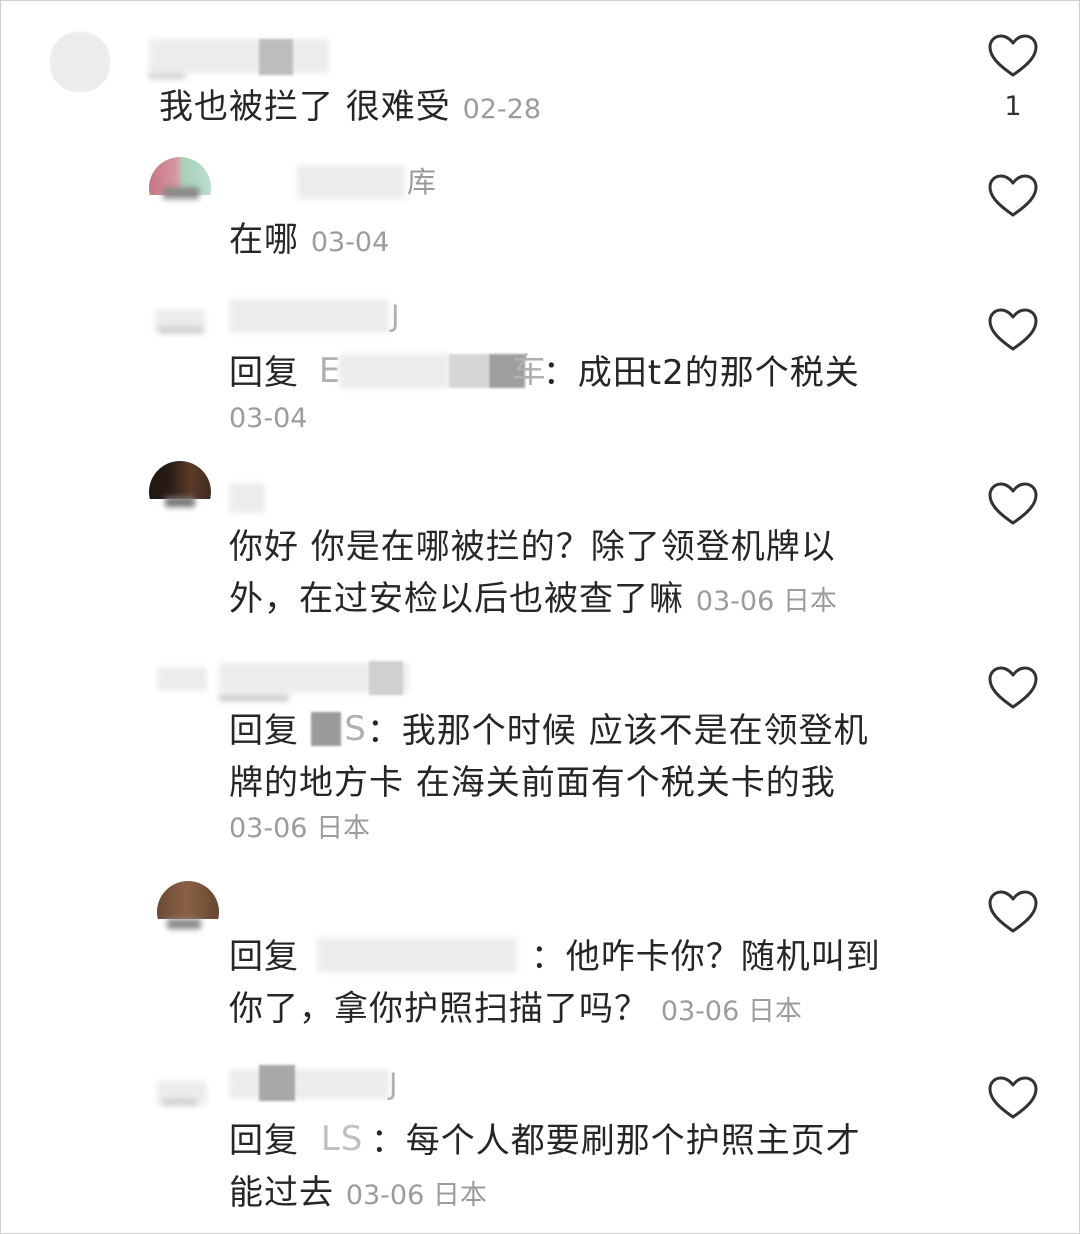 This screenshot has width=1080, height=1234. What do you see at coordinates (421, 955) in the screenshot?
I see `reply-target` at bounding box center [421, 955].